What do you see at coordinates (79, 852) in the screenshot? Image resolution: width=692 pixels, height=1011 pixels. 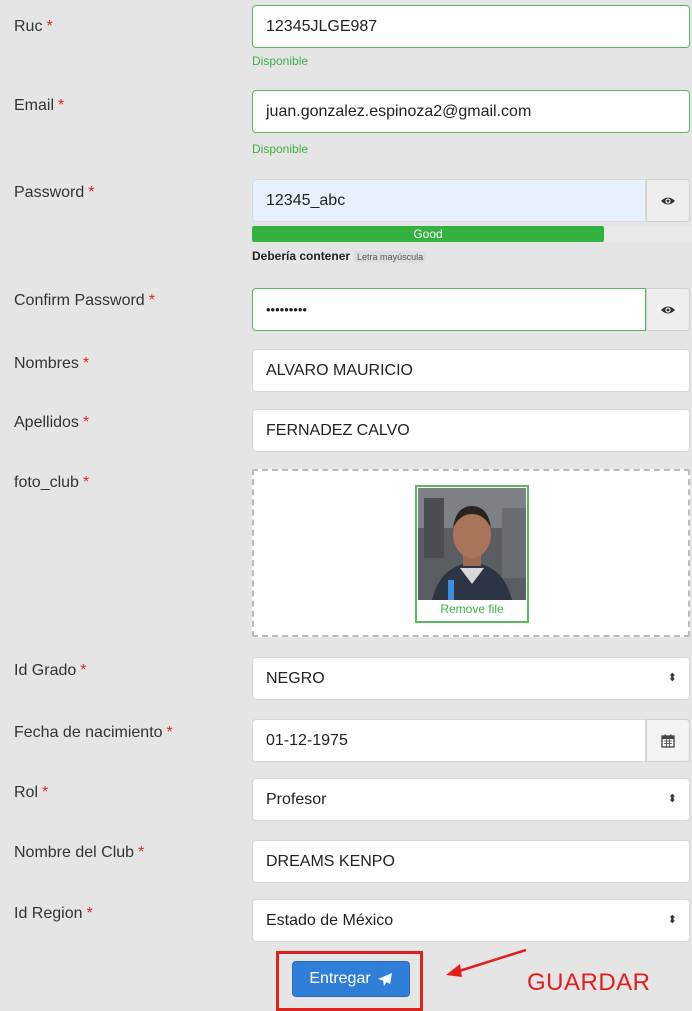 I see `nombre-club-label: Nombre del Club *` at bounding box center [79, 852].